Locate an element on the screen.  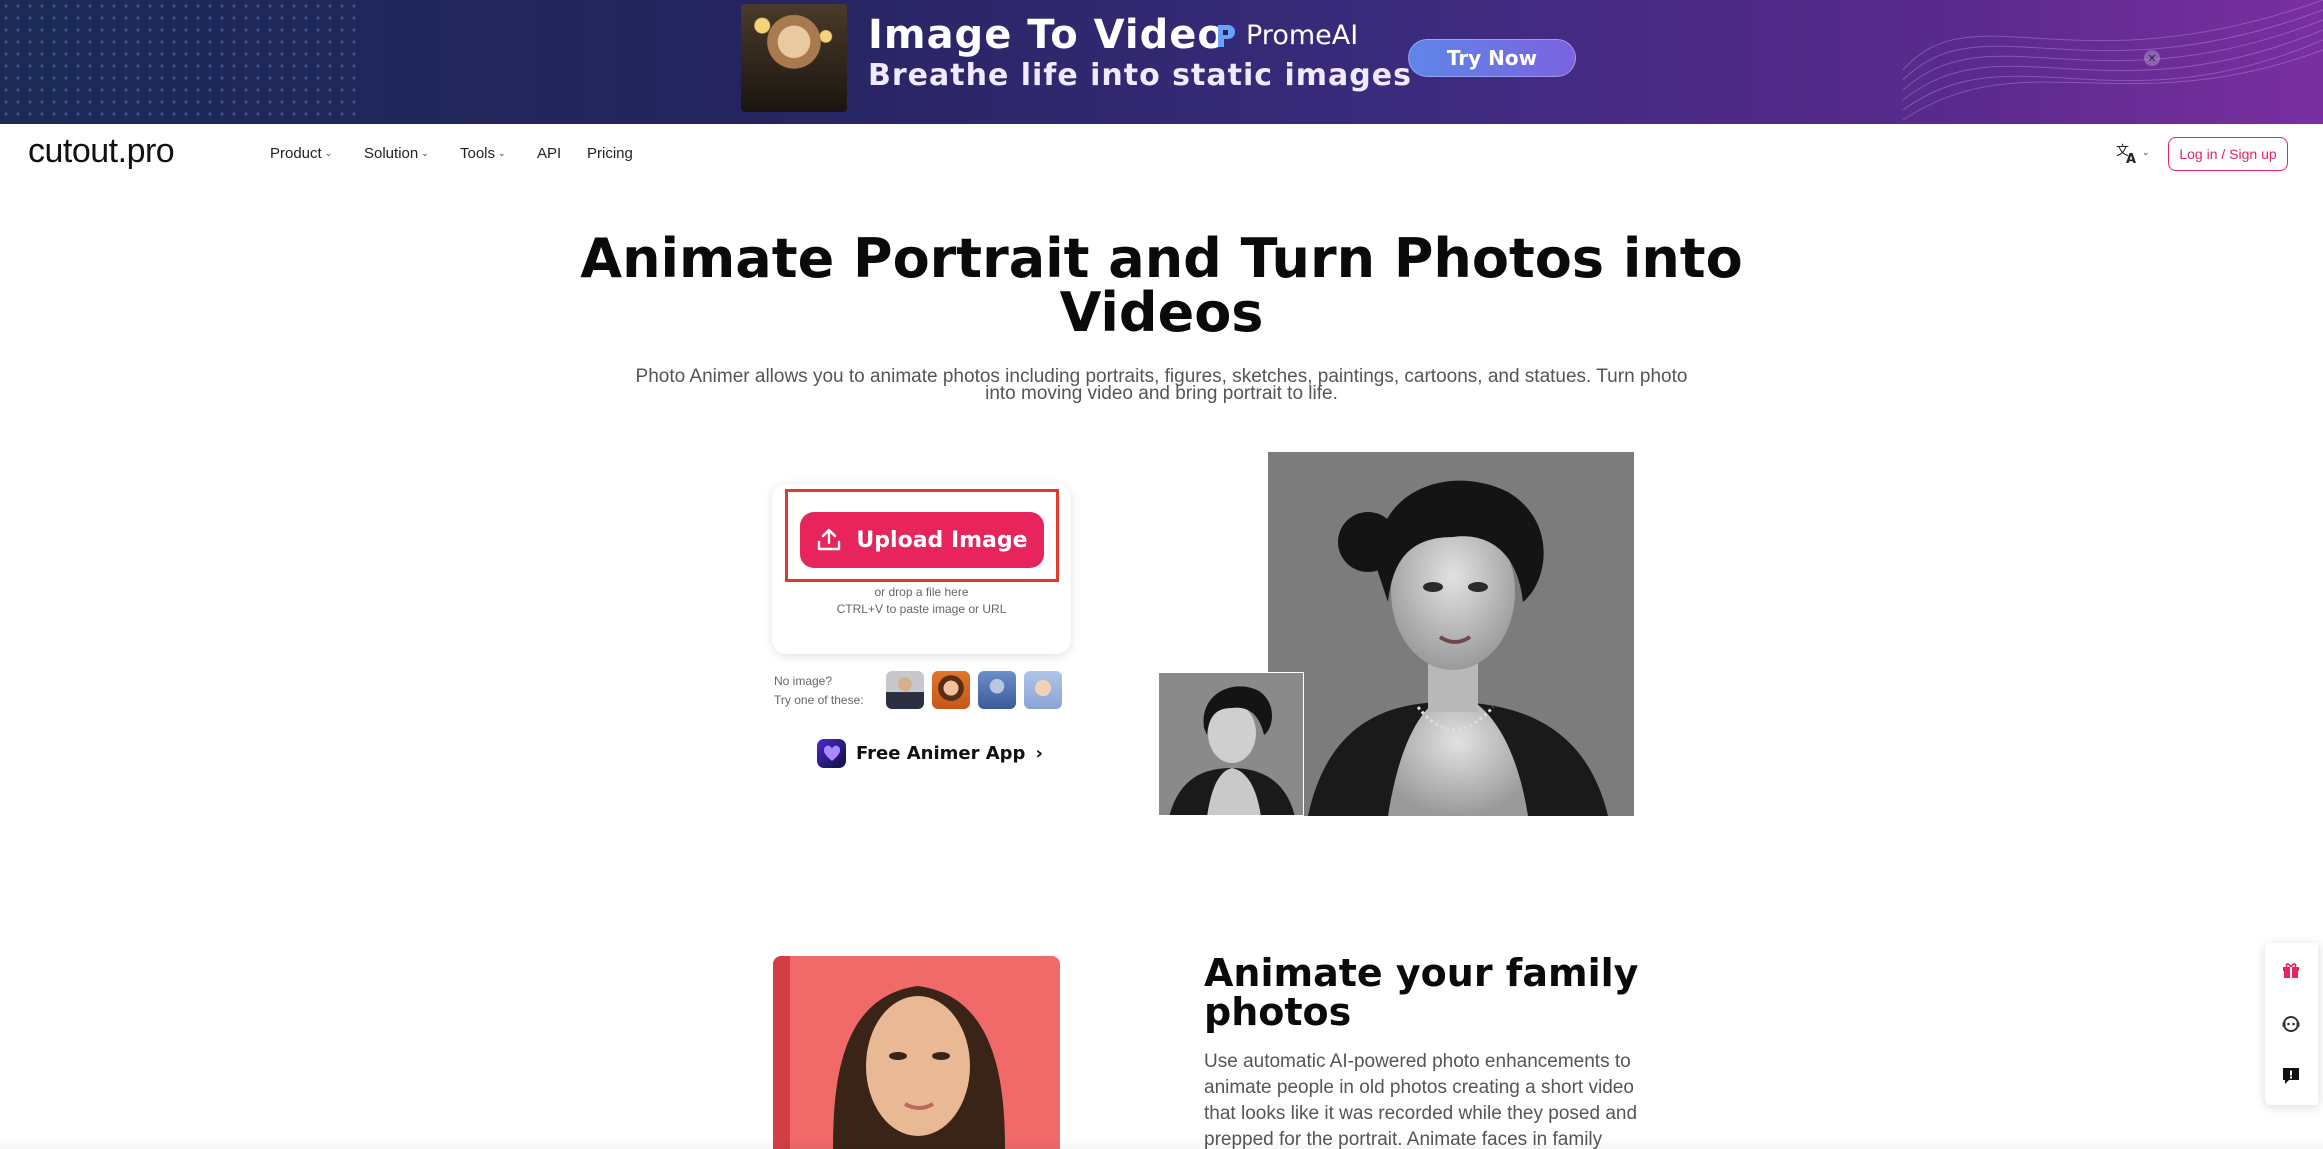
no-image-line: No image? is located at coordinates (819, 681).